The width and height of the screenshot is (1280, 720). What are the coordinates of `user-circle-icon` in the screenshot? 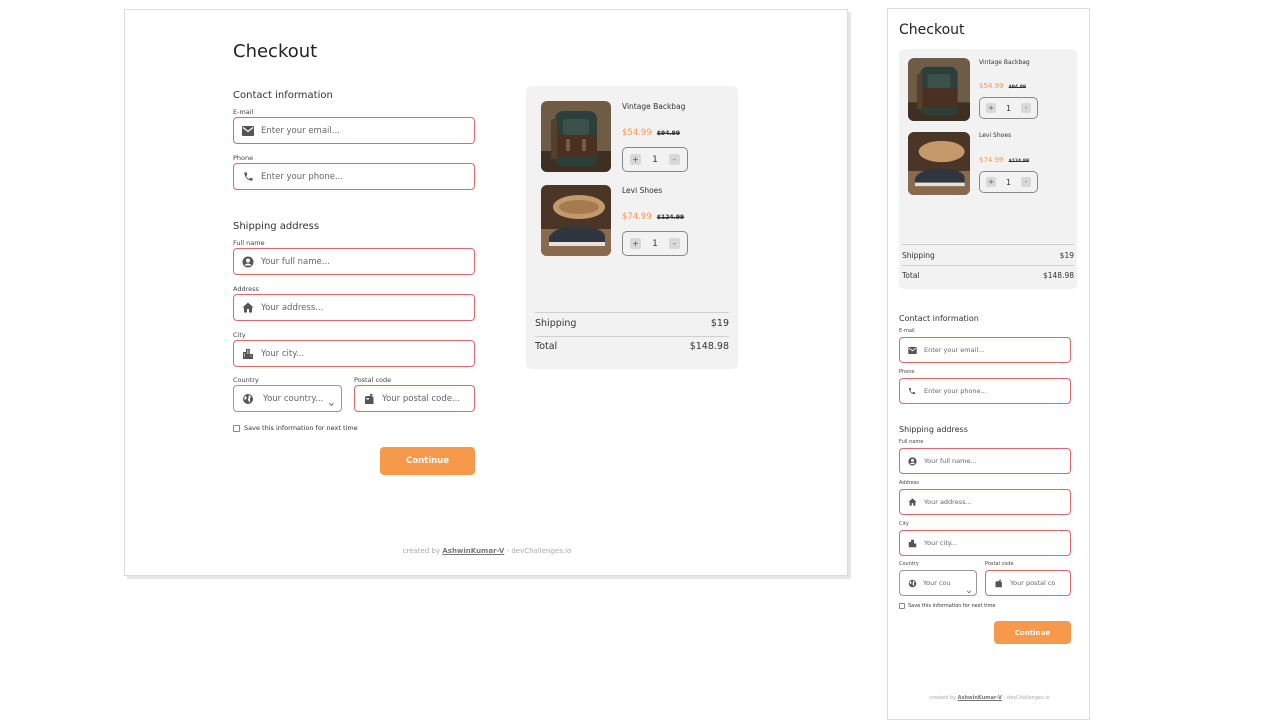 It's located at (248, 262).